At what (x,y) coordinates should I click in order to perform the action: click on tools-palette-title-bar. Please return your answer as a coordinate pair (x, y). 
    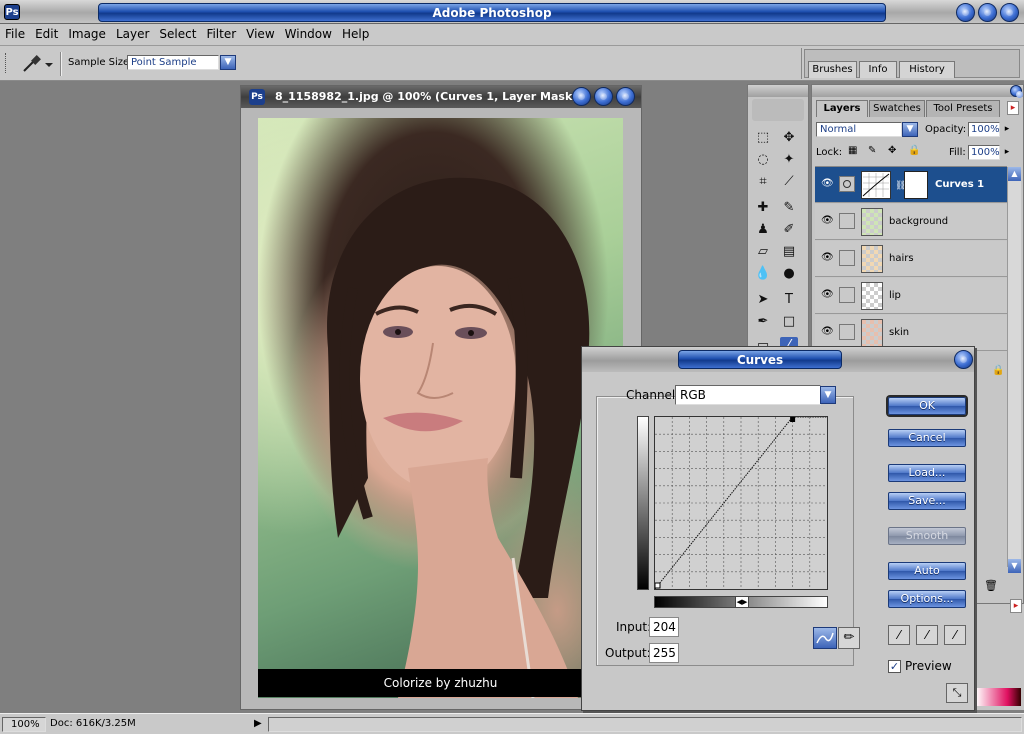
    Looking at the image, I should click on (778, 91).